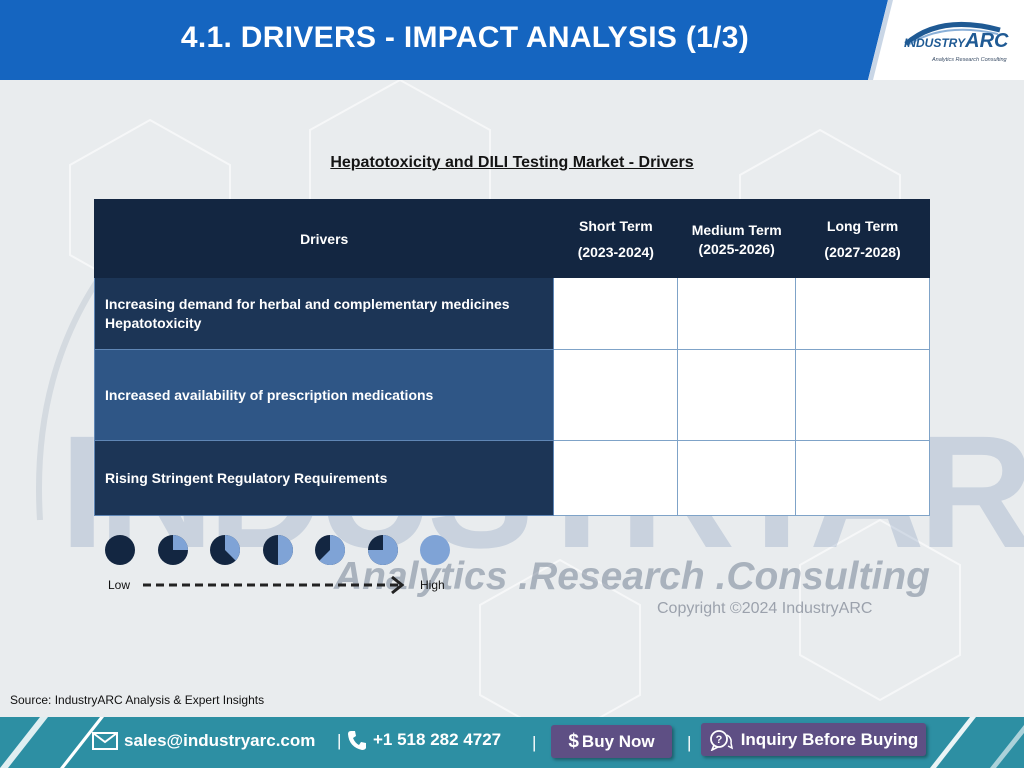 Image resolution: width=1024 pixels, height=768 pixels. Describe the element at coordinates (615, 251) in the screenshot. I see `header-period: (2023-2024)` at that location.